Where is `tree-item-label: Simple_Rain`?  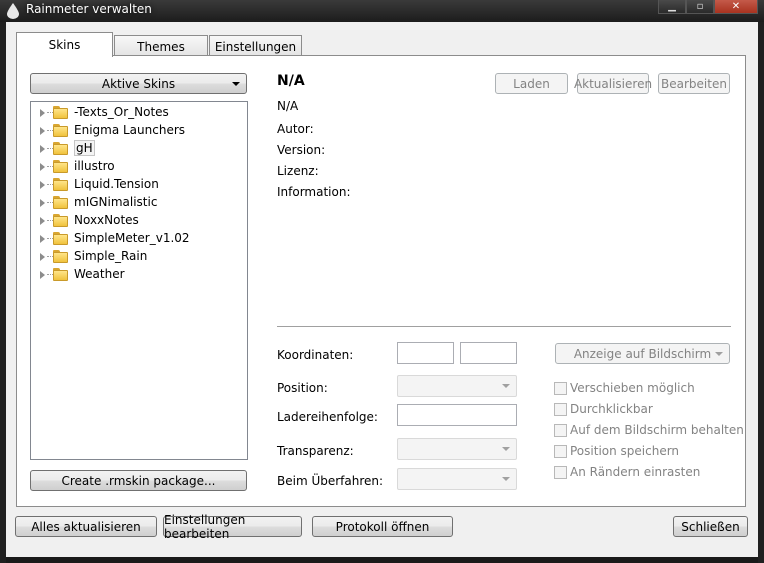 tree-item-label: Simple_Rain is located at coordinates (111, 256).